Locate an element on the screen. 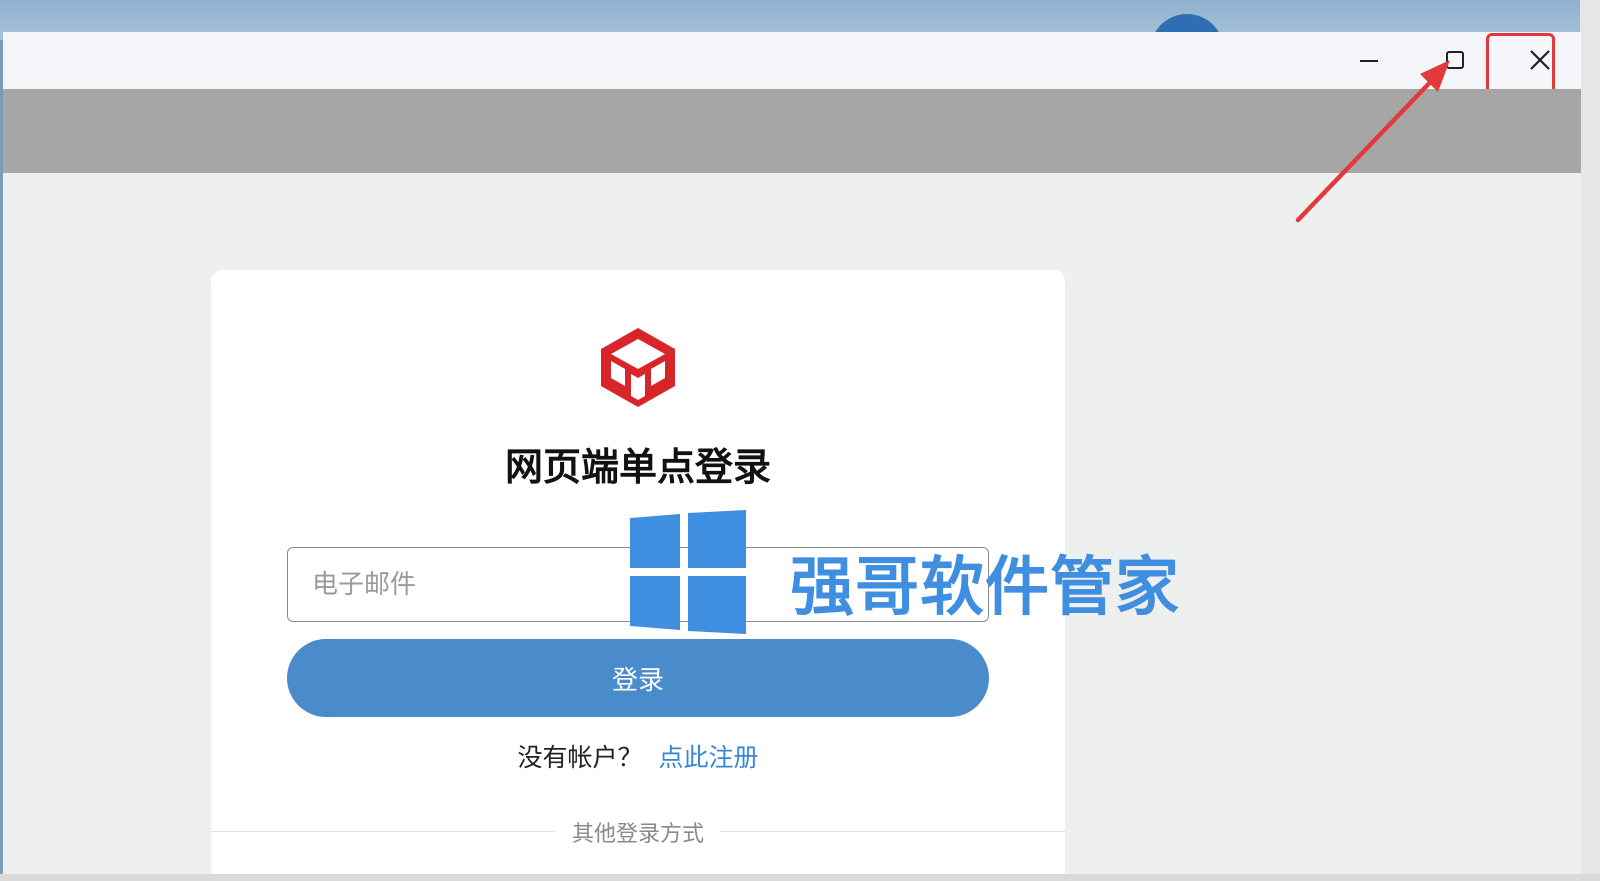 The height and width of the screenshot is (881, 1600). signup-link: 点此注册 is located at coordinates (709, 757).